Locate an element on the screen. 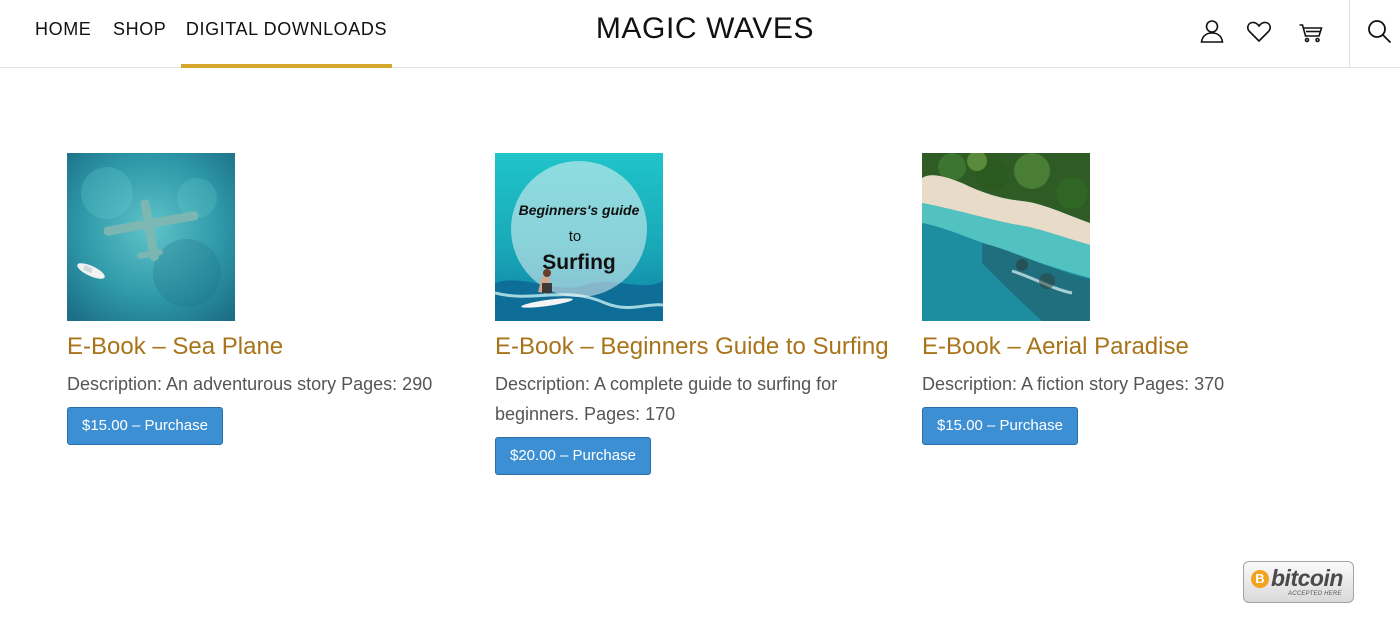 The width and height of the screenshot is (1400, 621). user-icon is located at coordinates (1212, 31).